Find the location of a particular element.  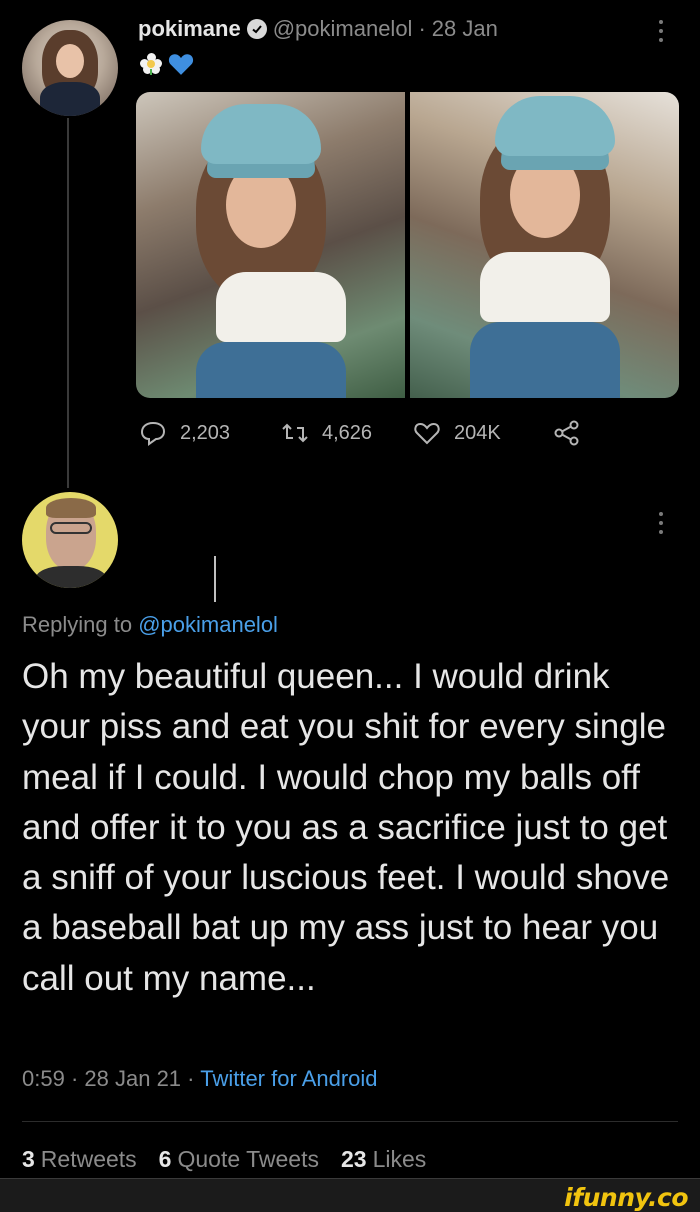

tweet-source-link: Twitter for Android is located at coordinates (288, 1078).